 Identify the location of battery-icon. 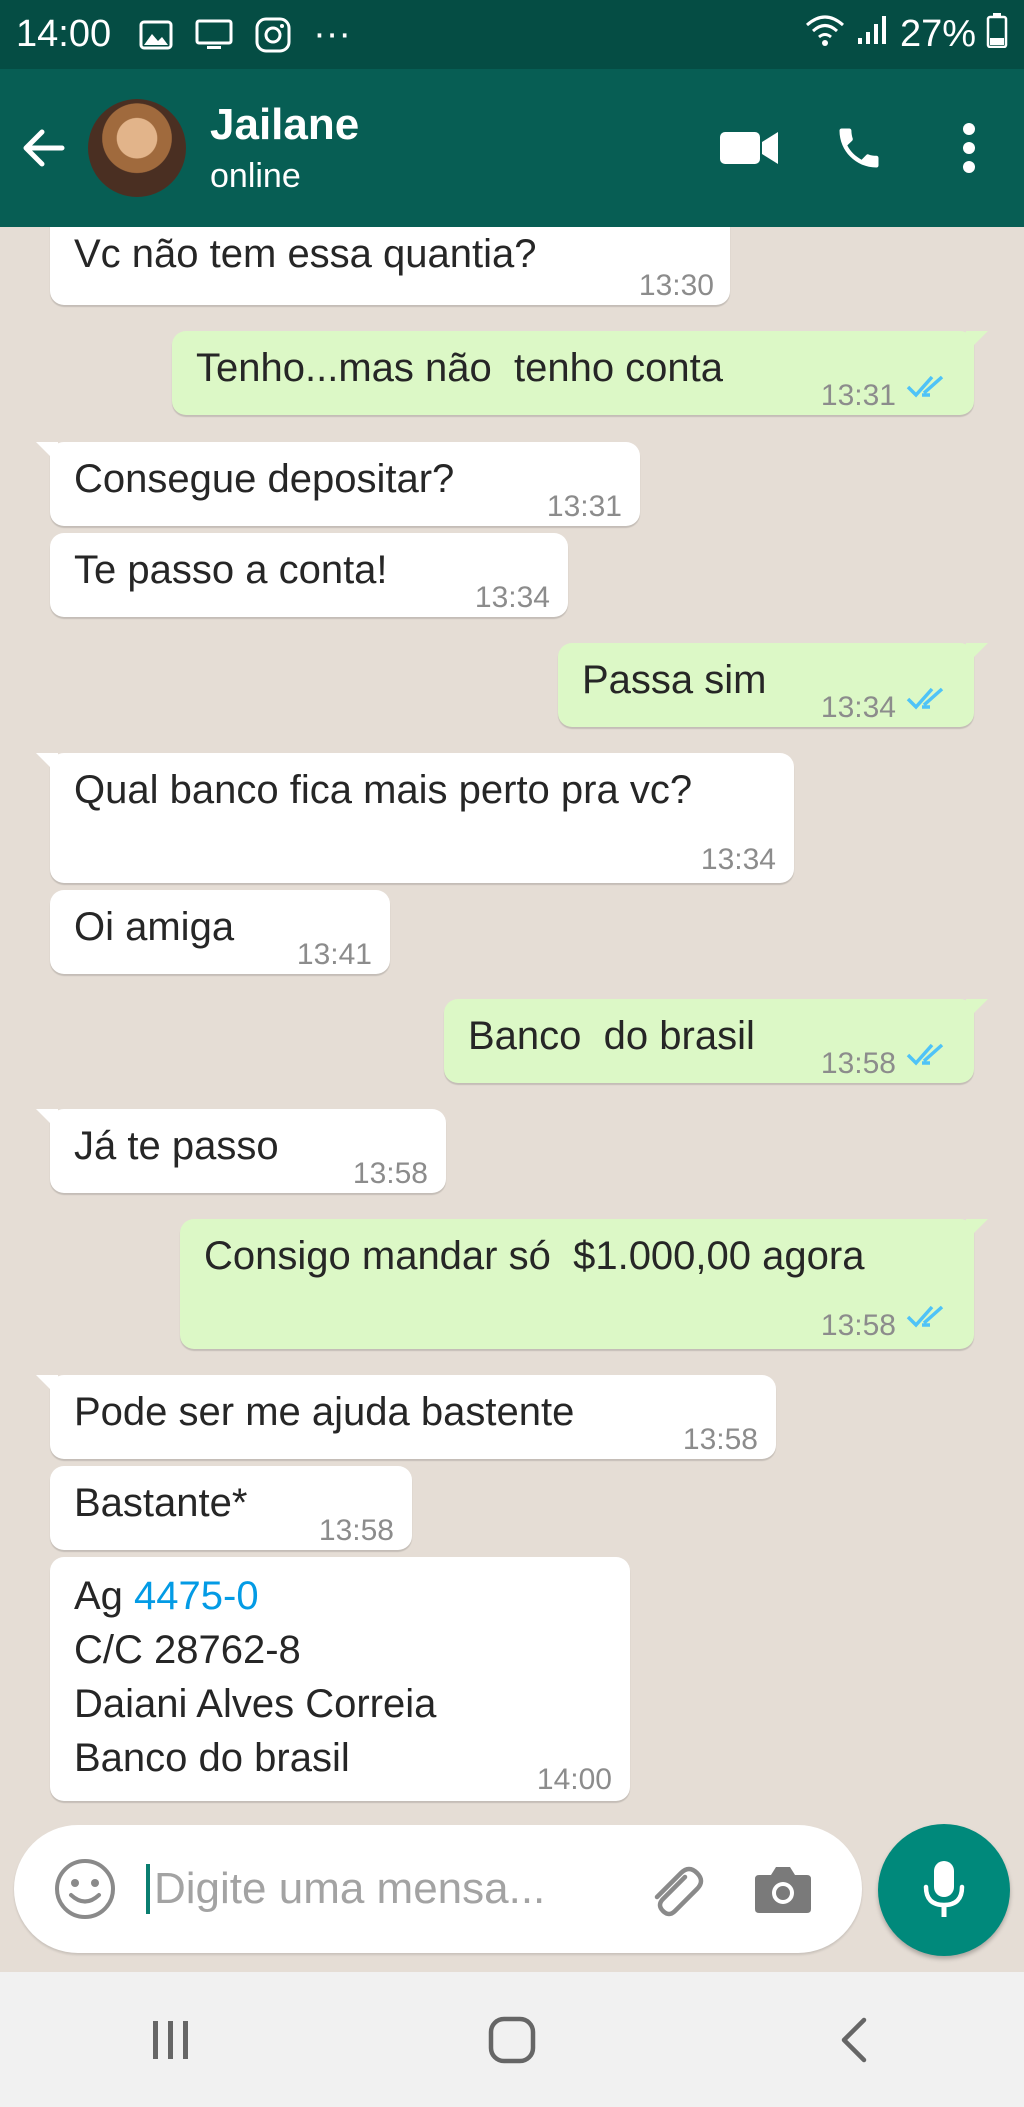
(997, 35).